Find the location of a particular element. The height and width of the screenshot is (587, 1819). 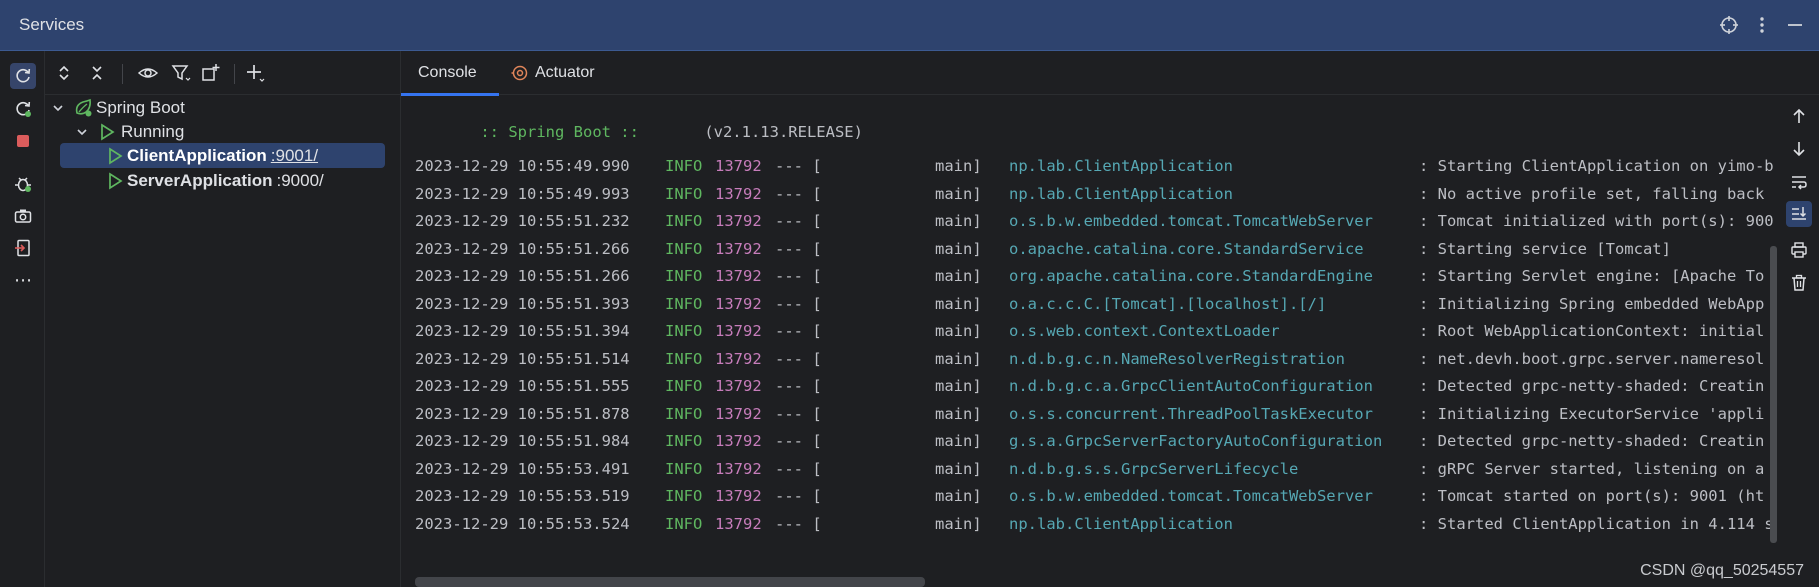

eye-icon is located at coordinates (148, 73).